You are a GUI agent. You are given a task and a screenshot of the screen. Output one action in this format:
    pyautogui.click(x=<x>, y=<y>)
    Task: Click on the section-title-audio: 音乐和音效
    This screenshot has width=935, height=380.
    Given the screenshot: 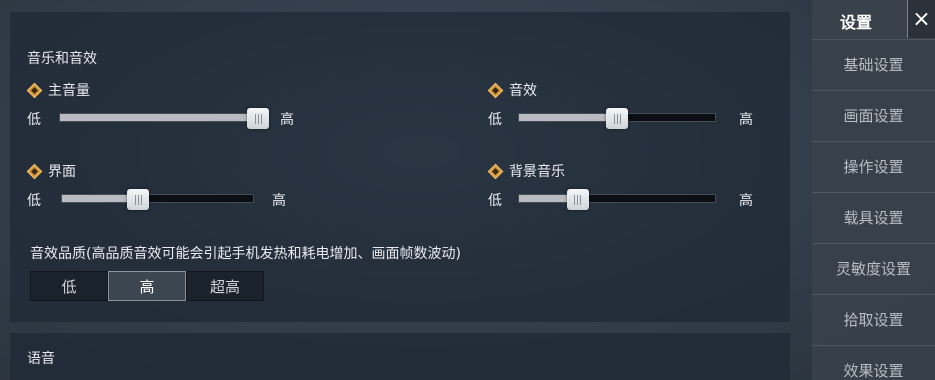 What is the action you would take?
    pyautogui.click(x=62, y=59)
    